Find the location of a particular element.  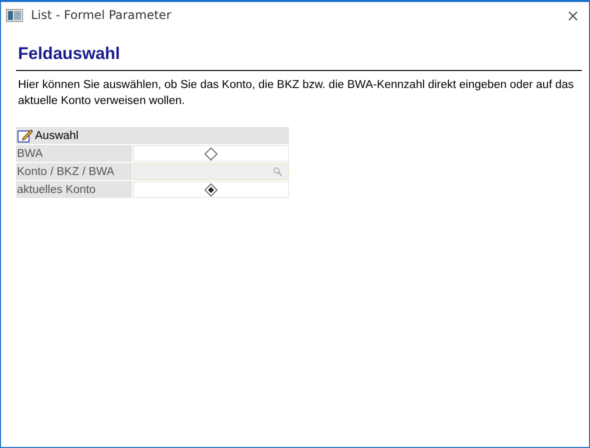

search-icon is located at coordinates (277, 171).